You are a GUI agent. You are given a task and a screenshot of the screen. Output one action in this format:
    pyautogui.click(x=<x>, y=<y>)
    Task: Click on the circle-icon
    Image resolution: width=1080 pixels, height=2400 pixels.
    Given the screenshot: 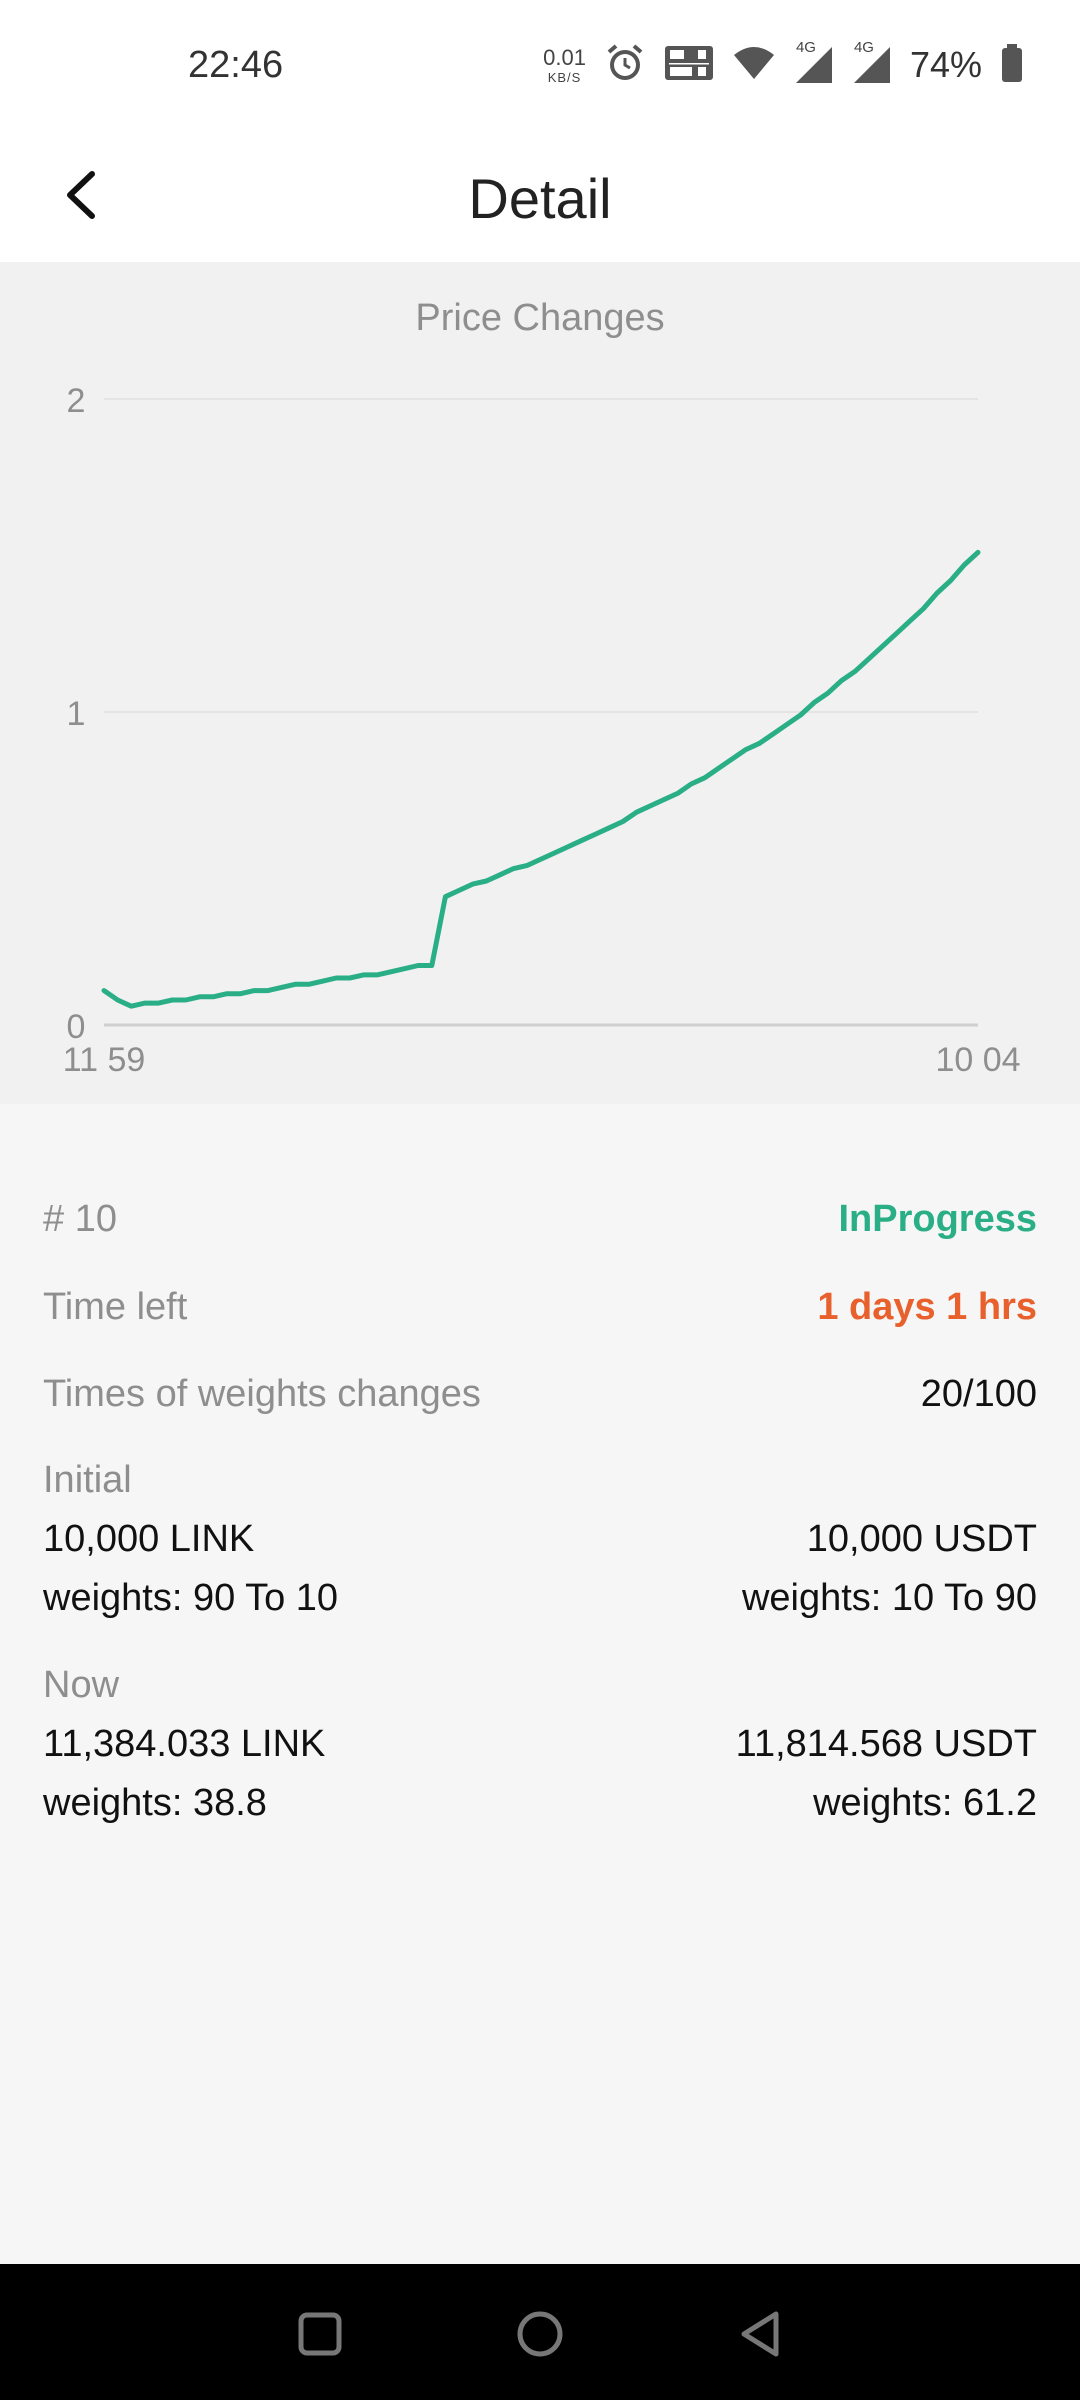 What is the action you would take?
    pyautogui.click(x=540, y=2334)
    